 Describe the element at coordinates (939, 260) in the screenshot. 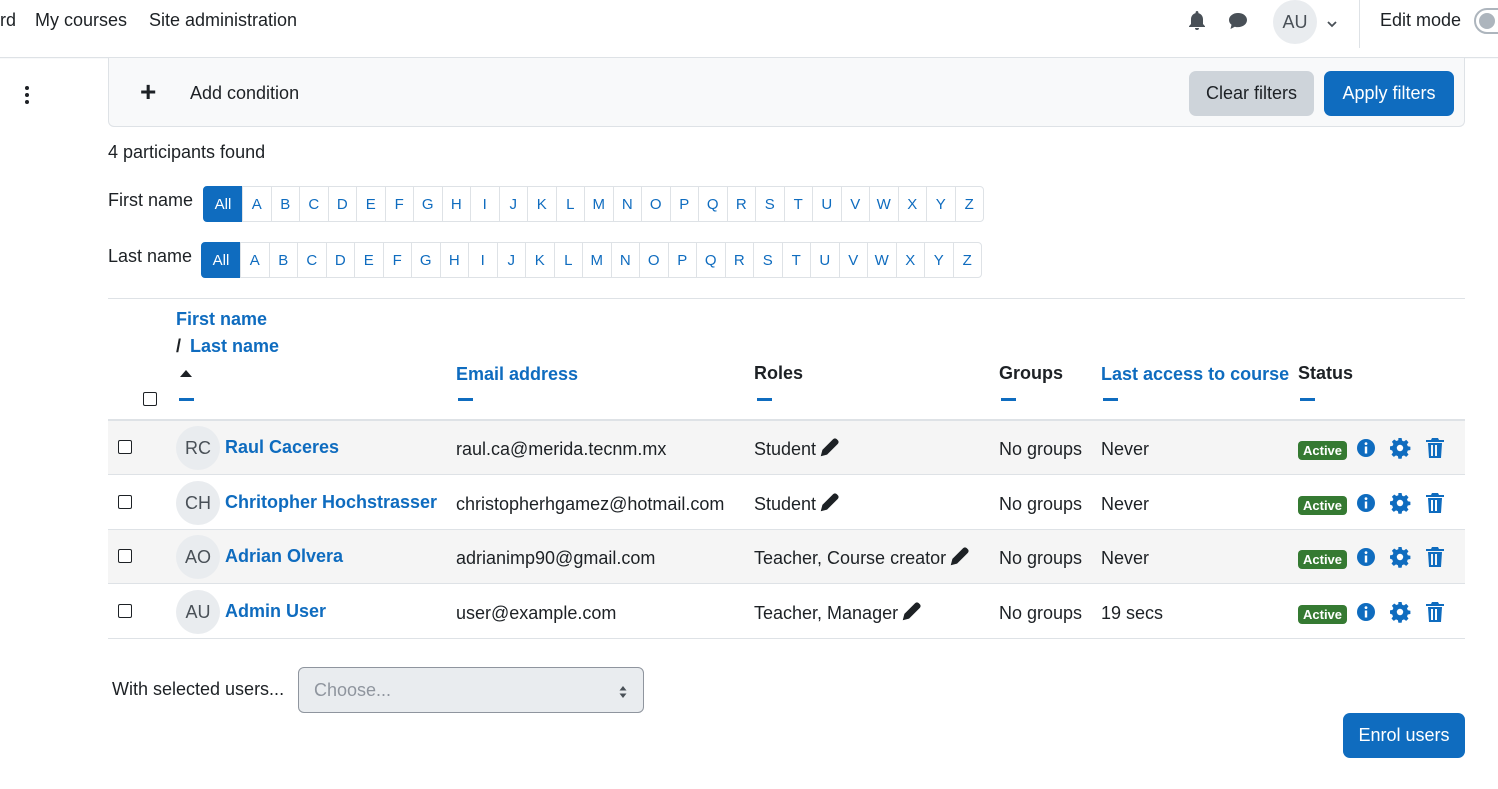

I see `last-name-initial-y: Y` at that location.